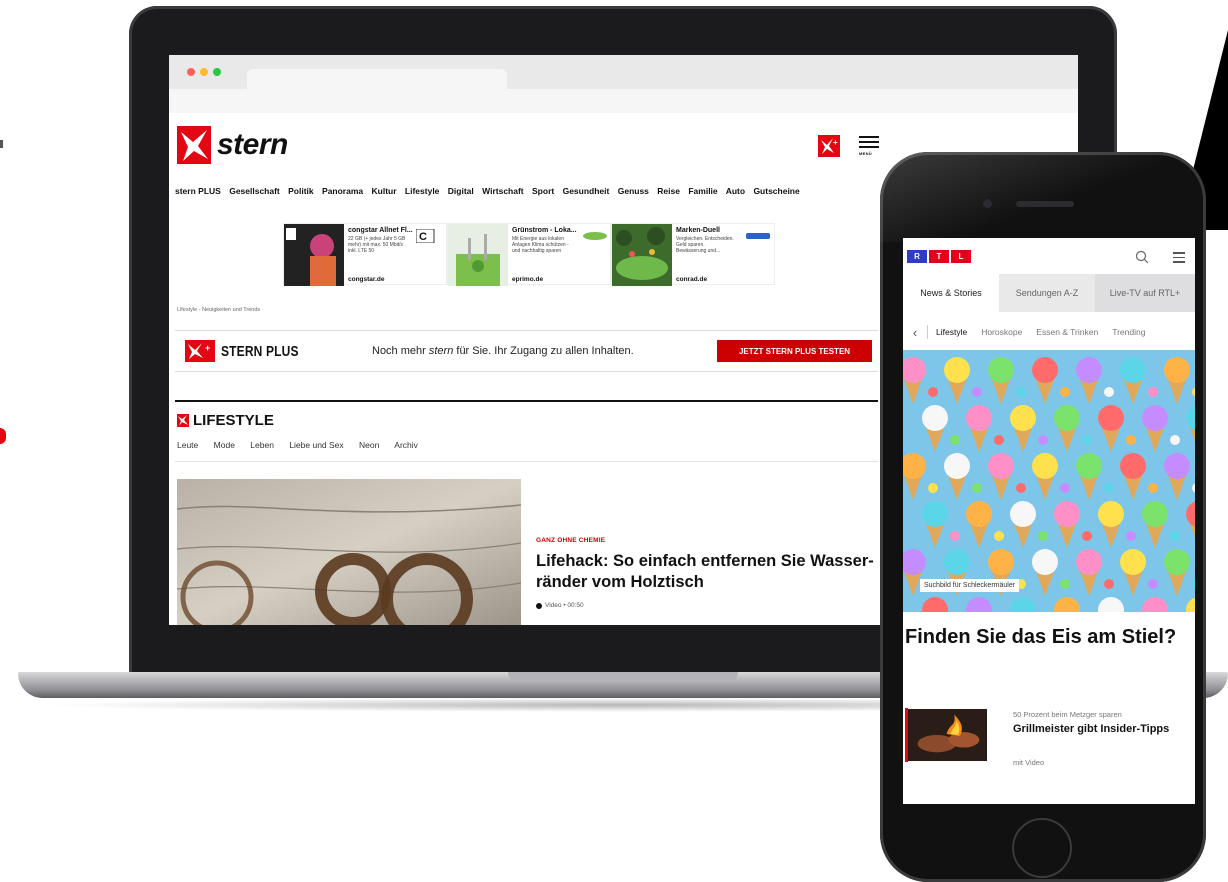 The height and width of the screenshot is (882, 1228). I want to click on nav-item-panorama: Panorama, so click(342, 191).